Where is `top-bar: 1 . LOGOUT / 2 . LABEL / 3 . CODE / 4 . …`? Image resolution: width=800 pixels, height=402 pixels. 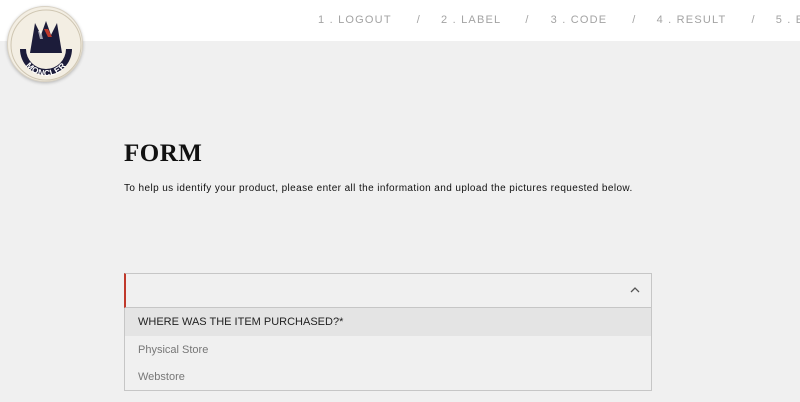
top-bar: 1 . LOGOUT / 2 . LABEL / 3 . CODE / 4 . … is located at coordinates (400, 20).